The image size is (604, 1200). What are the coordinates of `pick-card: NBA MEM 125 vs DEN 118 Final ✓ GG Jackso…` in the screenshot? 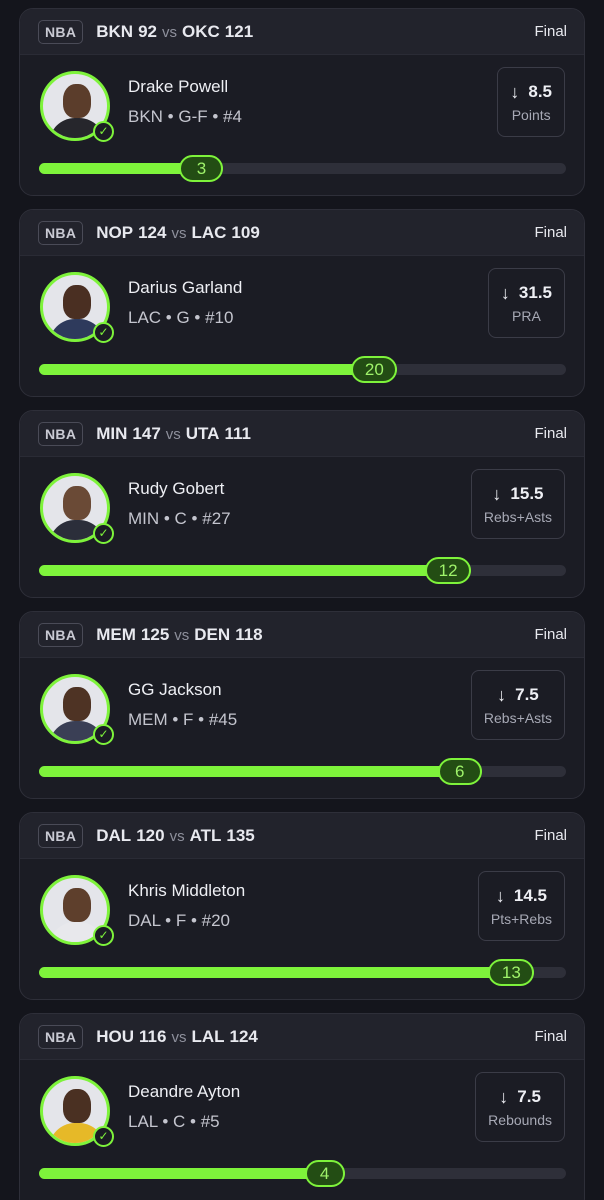 It's located at (302, 705).